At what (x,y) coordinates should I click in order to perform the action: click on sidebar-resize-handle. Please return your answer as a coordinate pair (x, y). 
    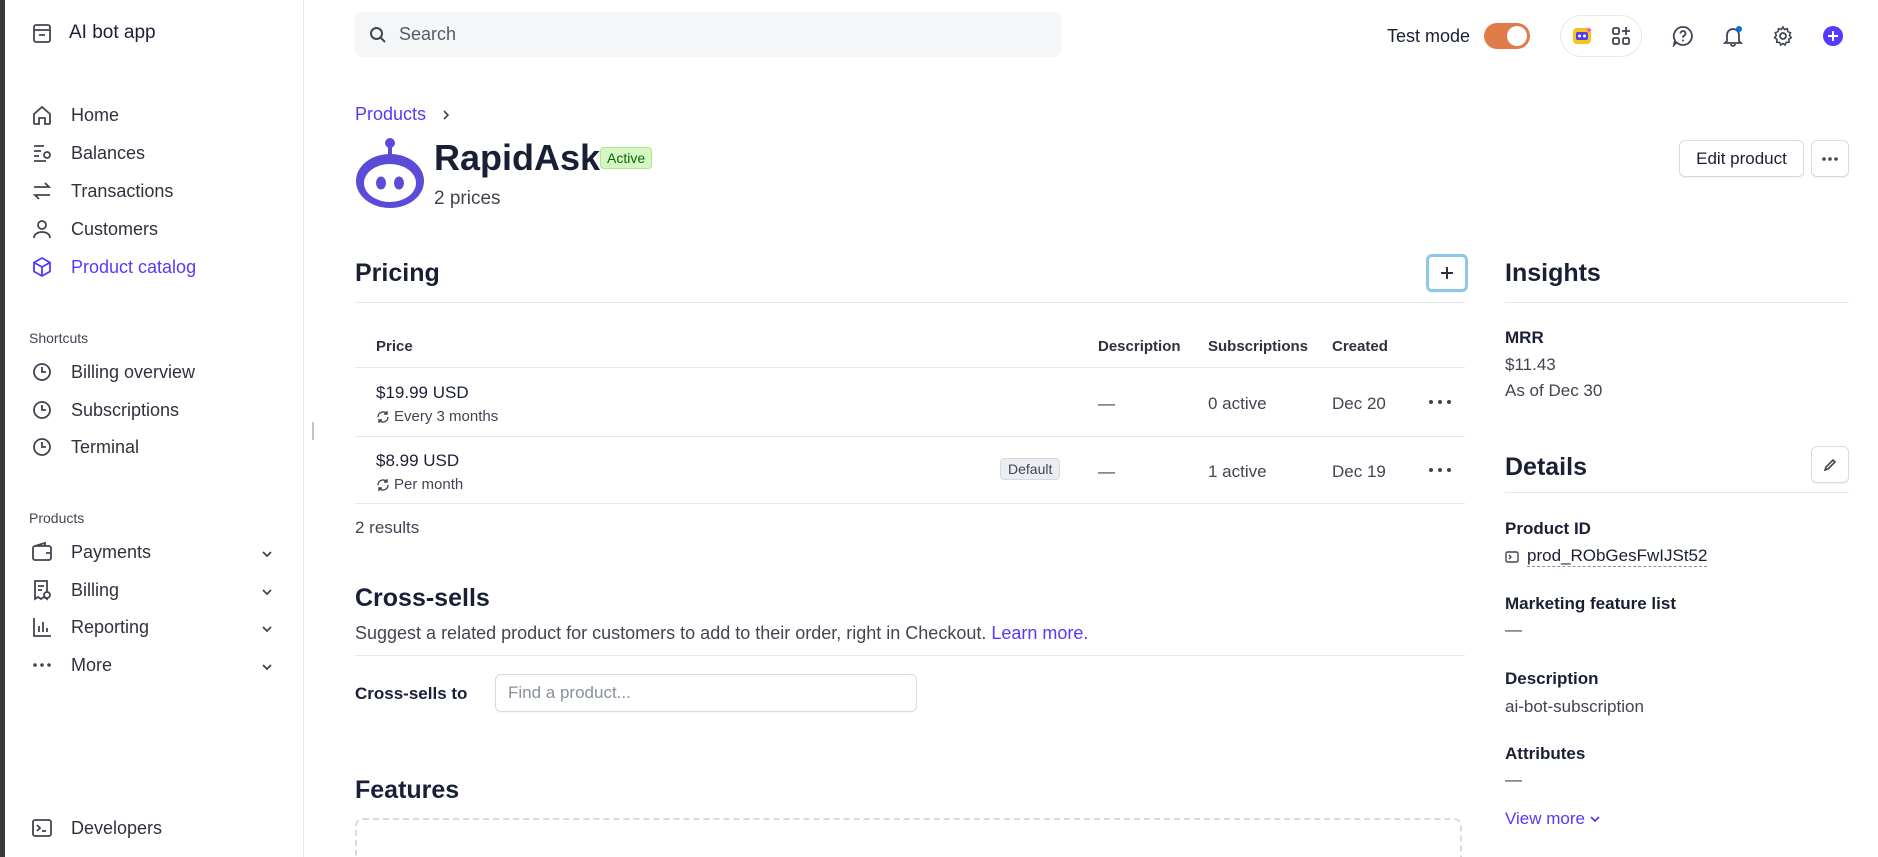
    Looking at the image, I should click on (313, 431).